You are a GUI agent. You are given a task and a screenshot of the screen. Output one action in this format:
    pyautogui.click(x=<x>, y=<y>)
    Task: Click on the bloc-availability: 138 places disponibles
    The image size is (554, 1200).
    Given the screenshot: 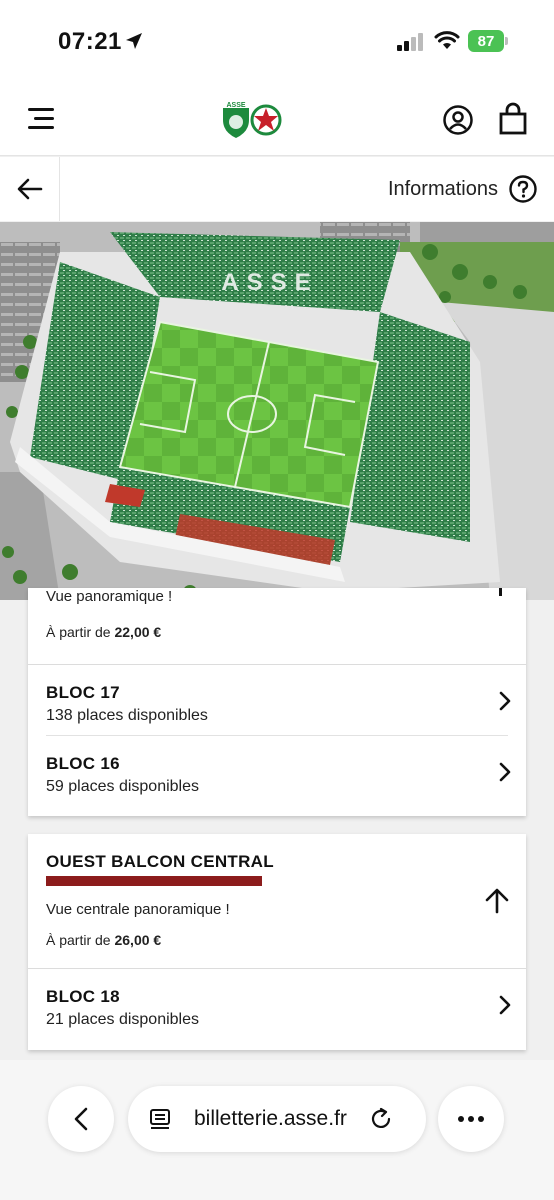 What is the action you would take?
    pyautogui.click(x=127, y=715)
    